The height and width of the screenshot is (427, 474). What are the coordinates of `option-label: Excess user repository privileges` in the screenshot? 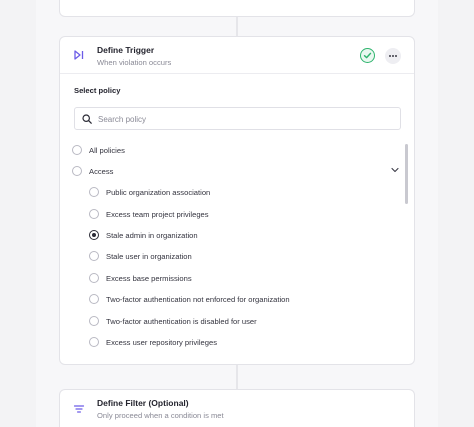 It's located at (161, 342).